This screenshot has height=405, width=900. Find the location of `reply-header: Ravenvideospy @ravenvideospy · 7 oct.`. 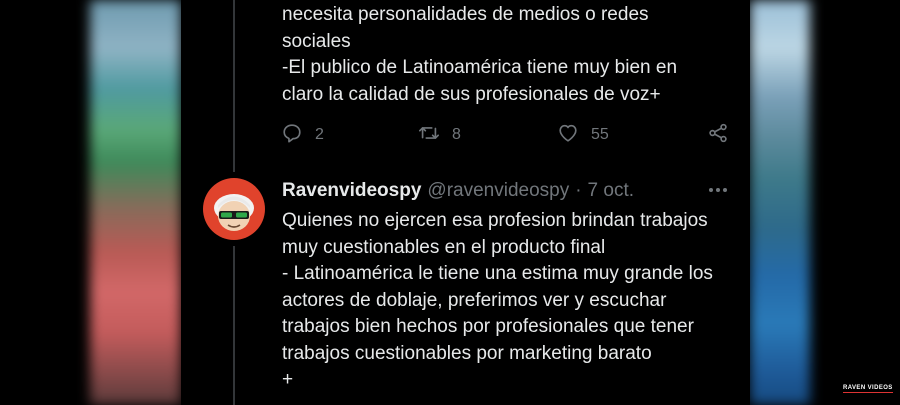

reply-header: Ravenvideospy @ravenvideospy · 7 oct. is located at coordinates (458, 191).